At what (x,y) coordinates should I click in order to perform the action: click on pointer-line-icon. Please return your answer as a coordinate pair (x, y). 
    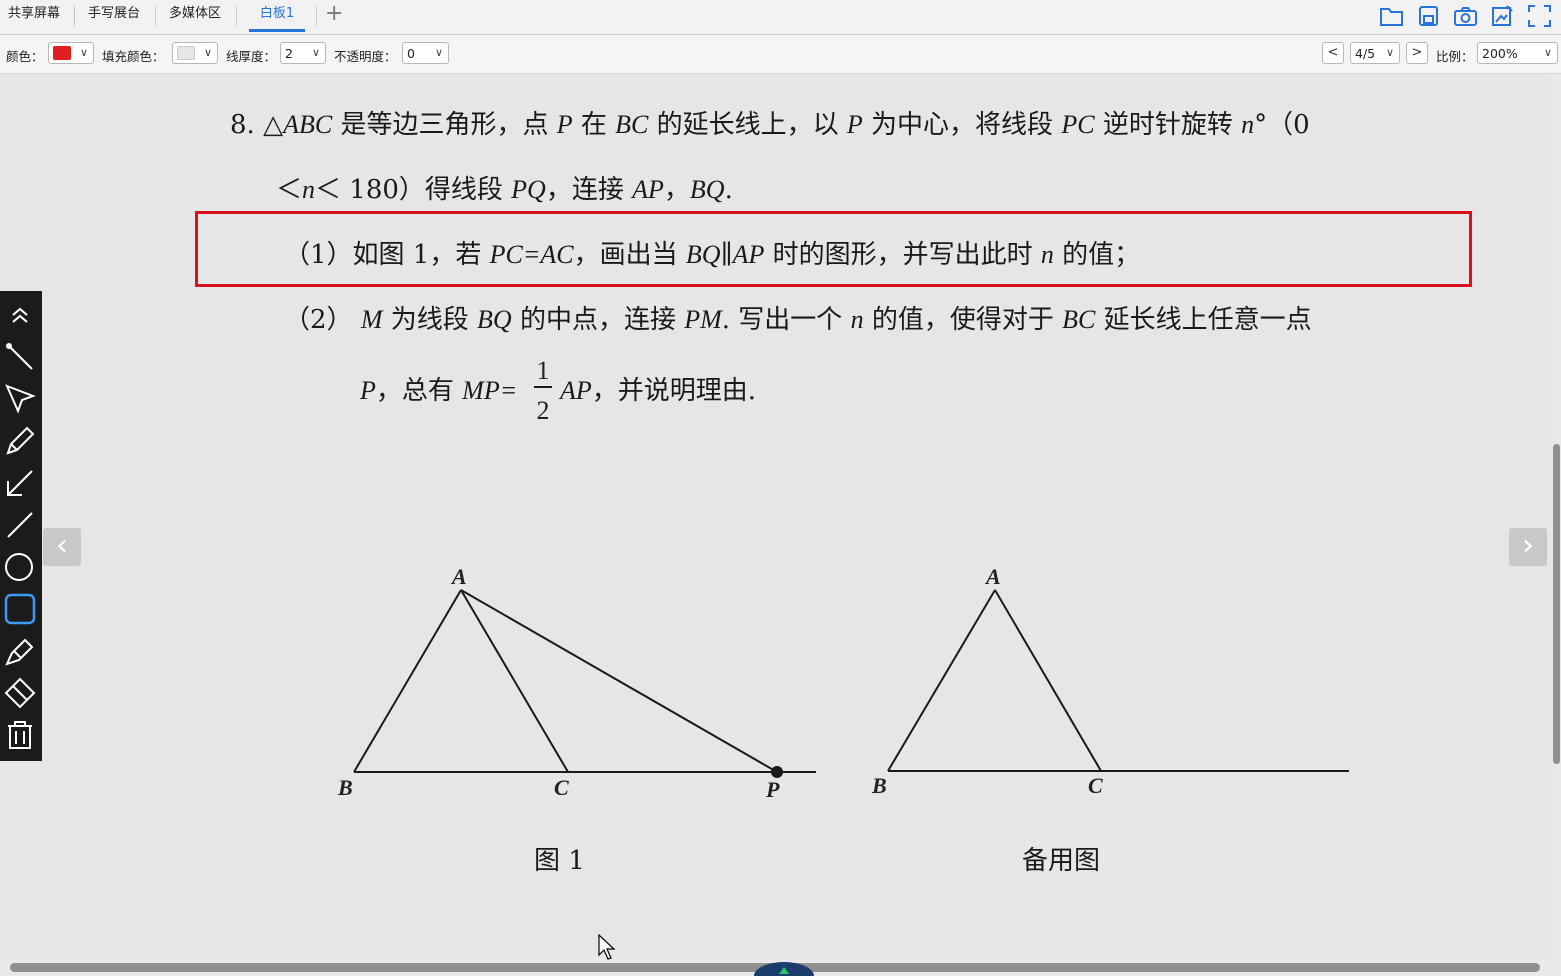
    Looking at the image, I should click on (20, 357).